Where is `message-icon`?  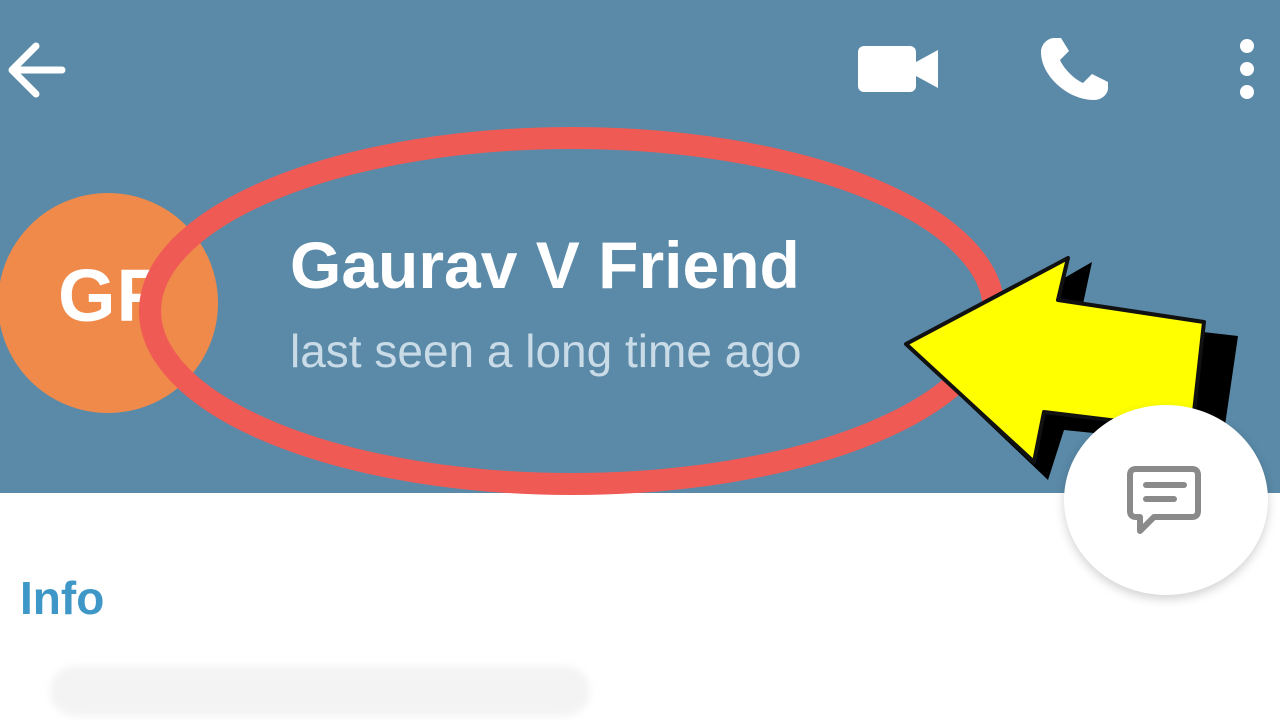
message-icon is located at coordinates (1164, 500).